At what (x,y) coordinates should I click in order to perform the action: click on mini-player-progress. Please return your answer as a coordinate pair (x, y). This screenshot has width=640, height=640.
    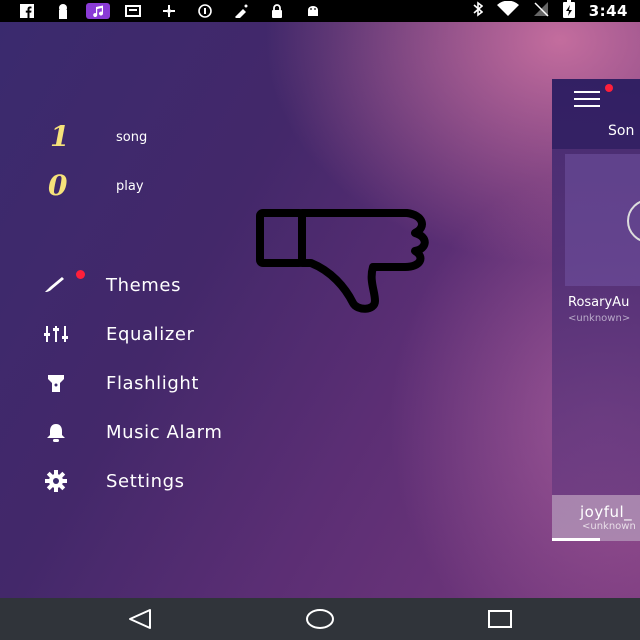
    Looking at the image, I should click on (576, 539).